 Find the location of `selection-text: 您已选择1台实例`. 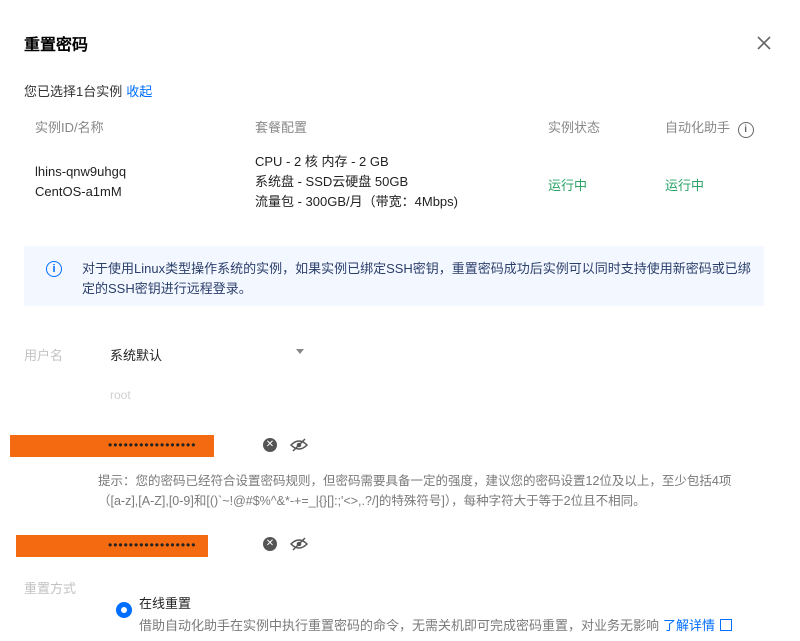

selection-text: 您已选择1台实例 is located at coordinates (73, 91).